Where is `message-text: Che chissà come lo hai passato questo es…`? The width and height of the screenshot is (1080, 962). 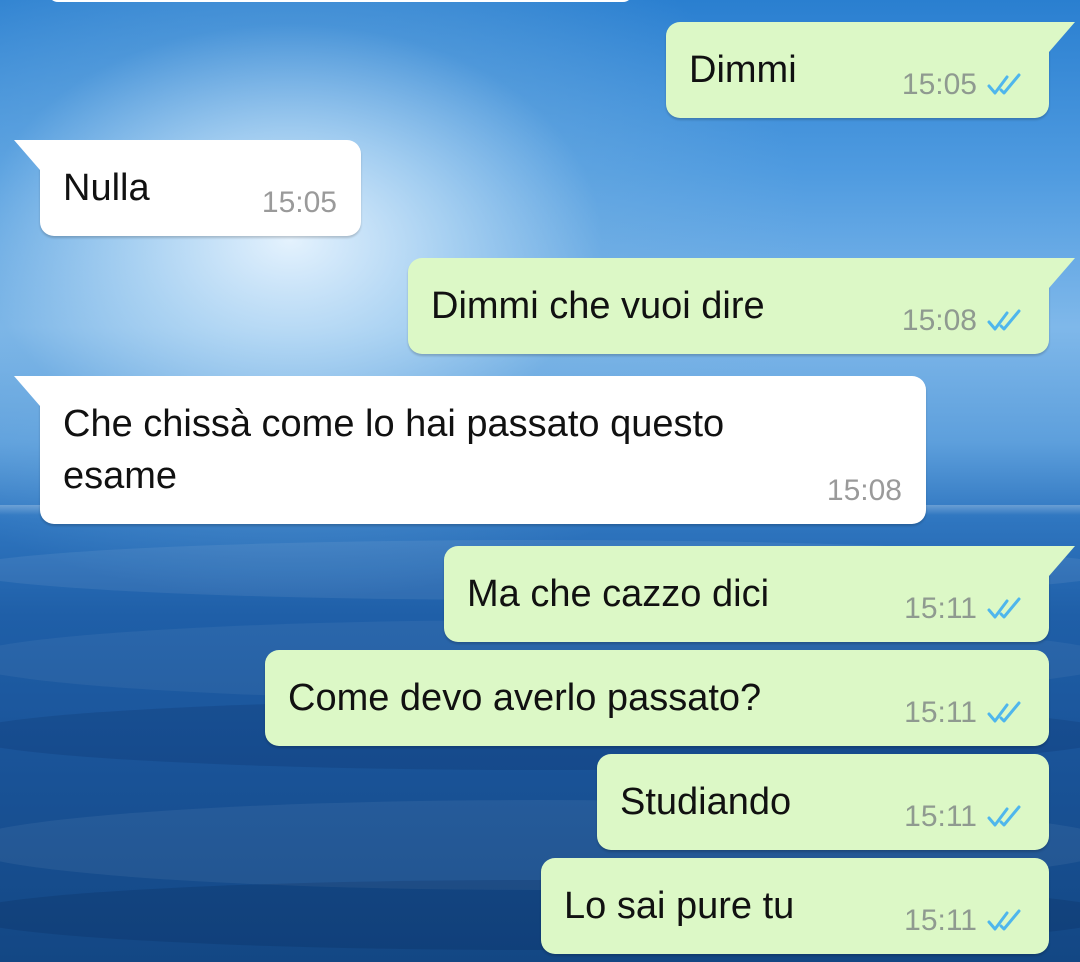 message-text: Che chissà come lo hai passato questo es… is located at coordinates (394, 450).